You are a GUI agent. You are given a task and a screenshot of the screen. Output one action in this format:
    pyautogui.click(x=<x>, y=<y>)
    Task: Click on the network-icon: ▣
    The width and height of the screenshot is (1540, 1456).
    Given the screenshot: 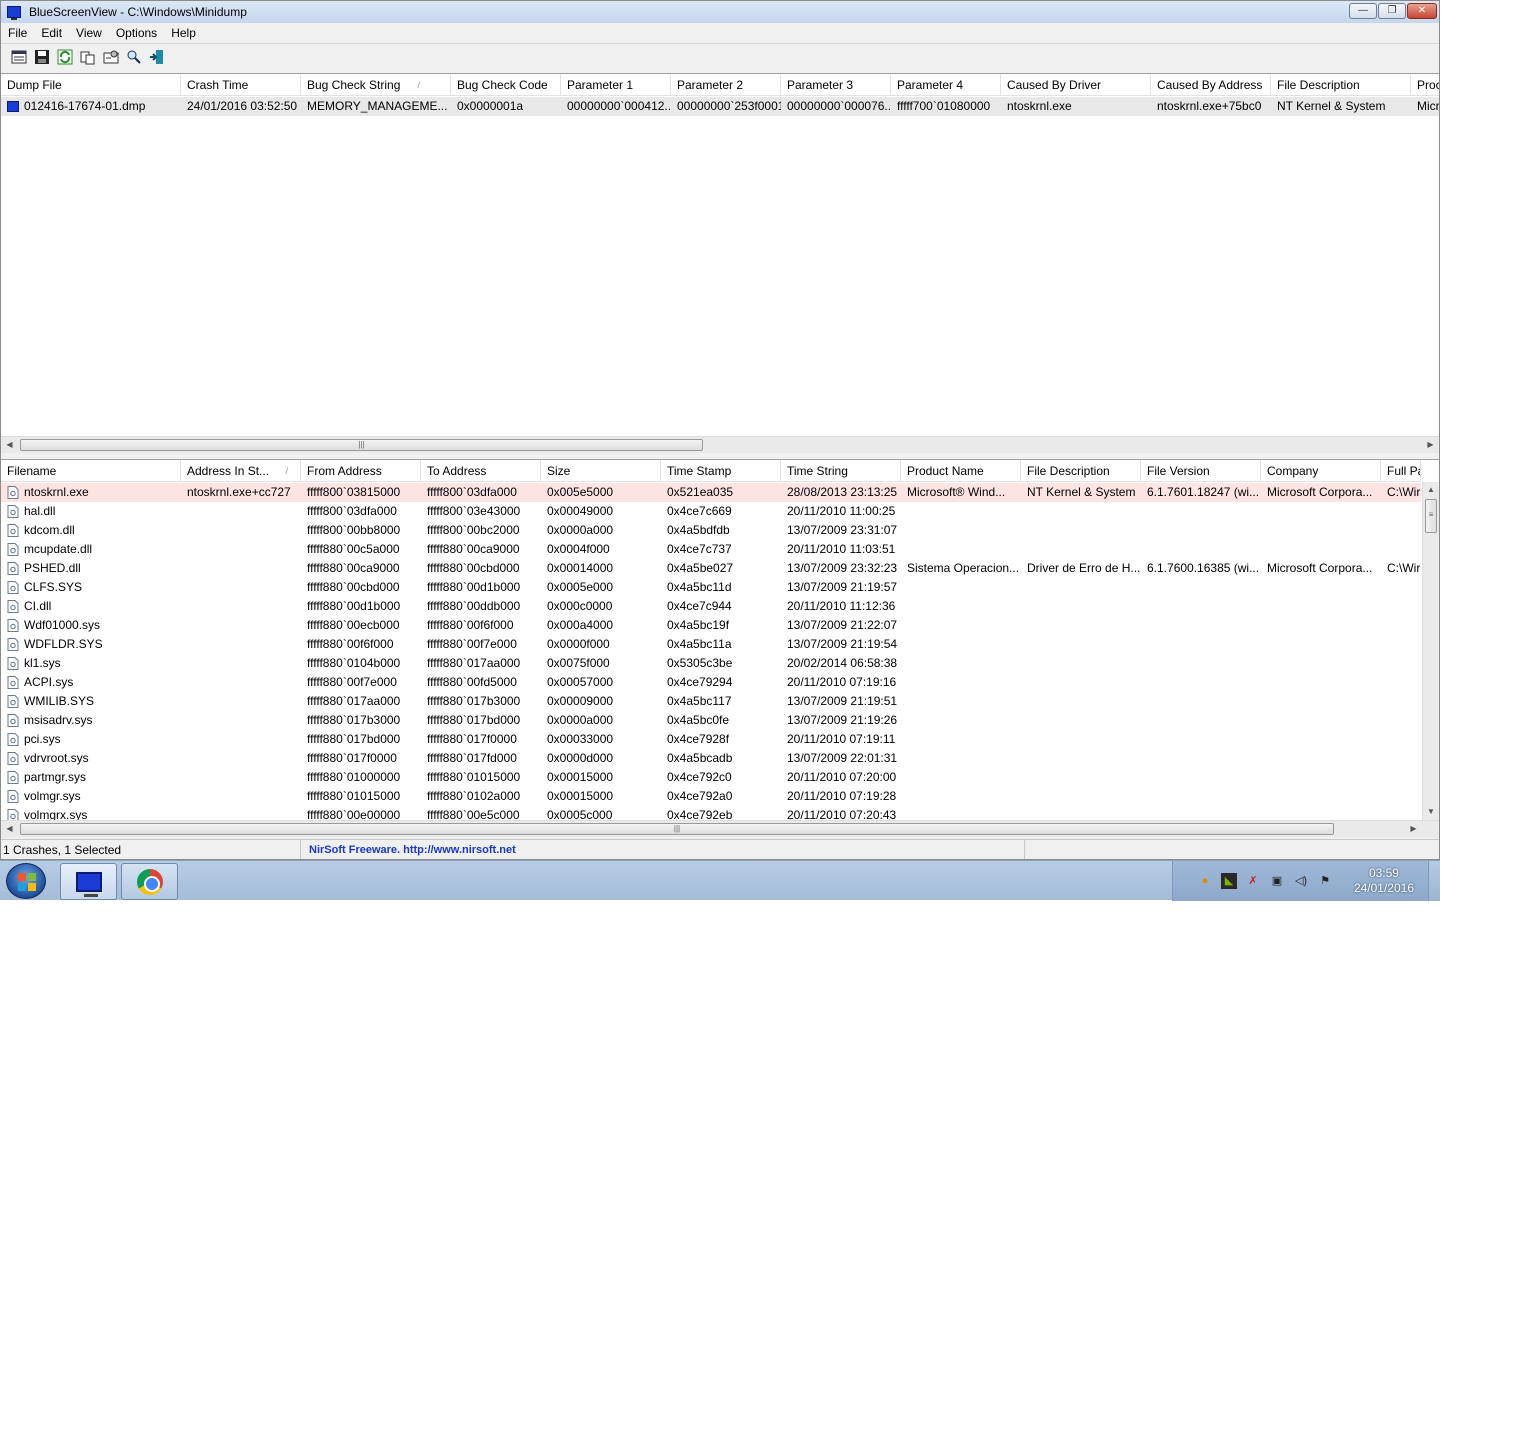 What is the action you would take?
    pyautogui.click(x=1277, y=881)
    